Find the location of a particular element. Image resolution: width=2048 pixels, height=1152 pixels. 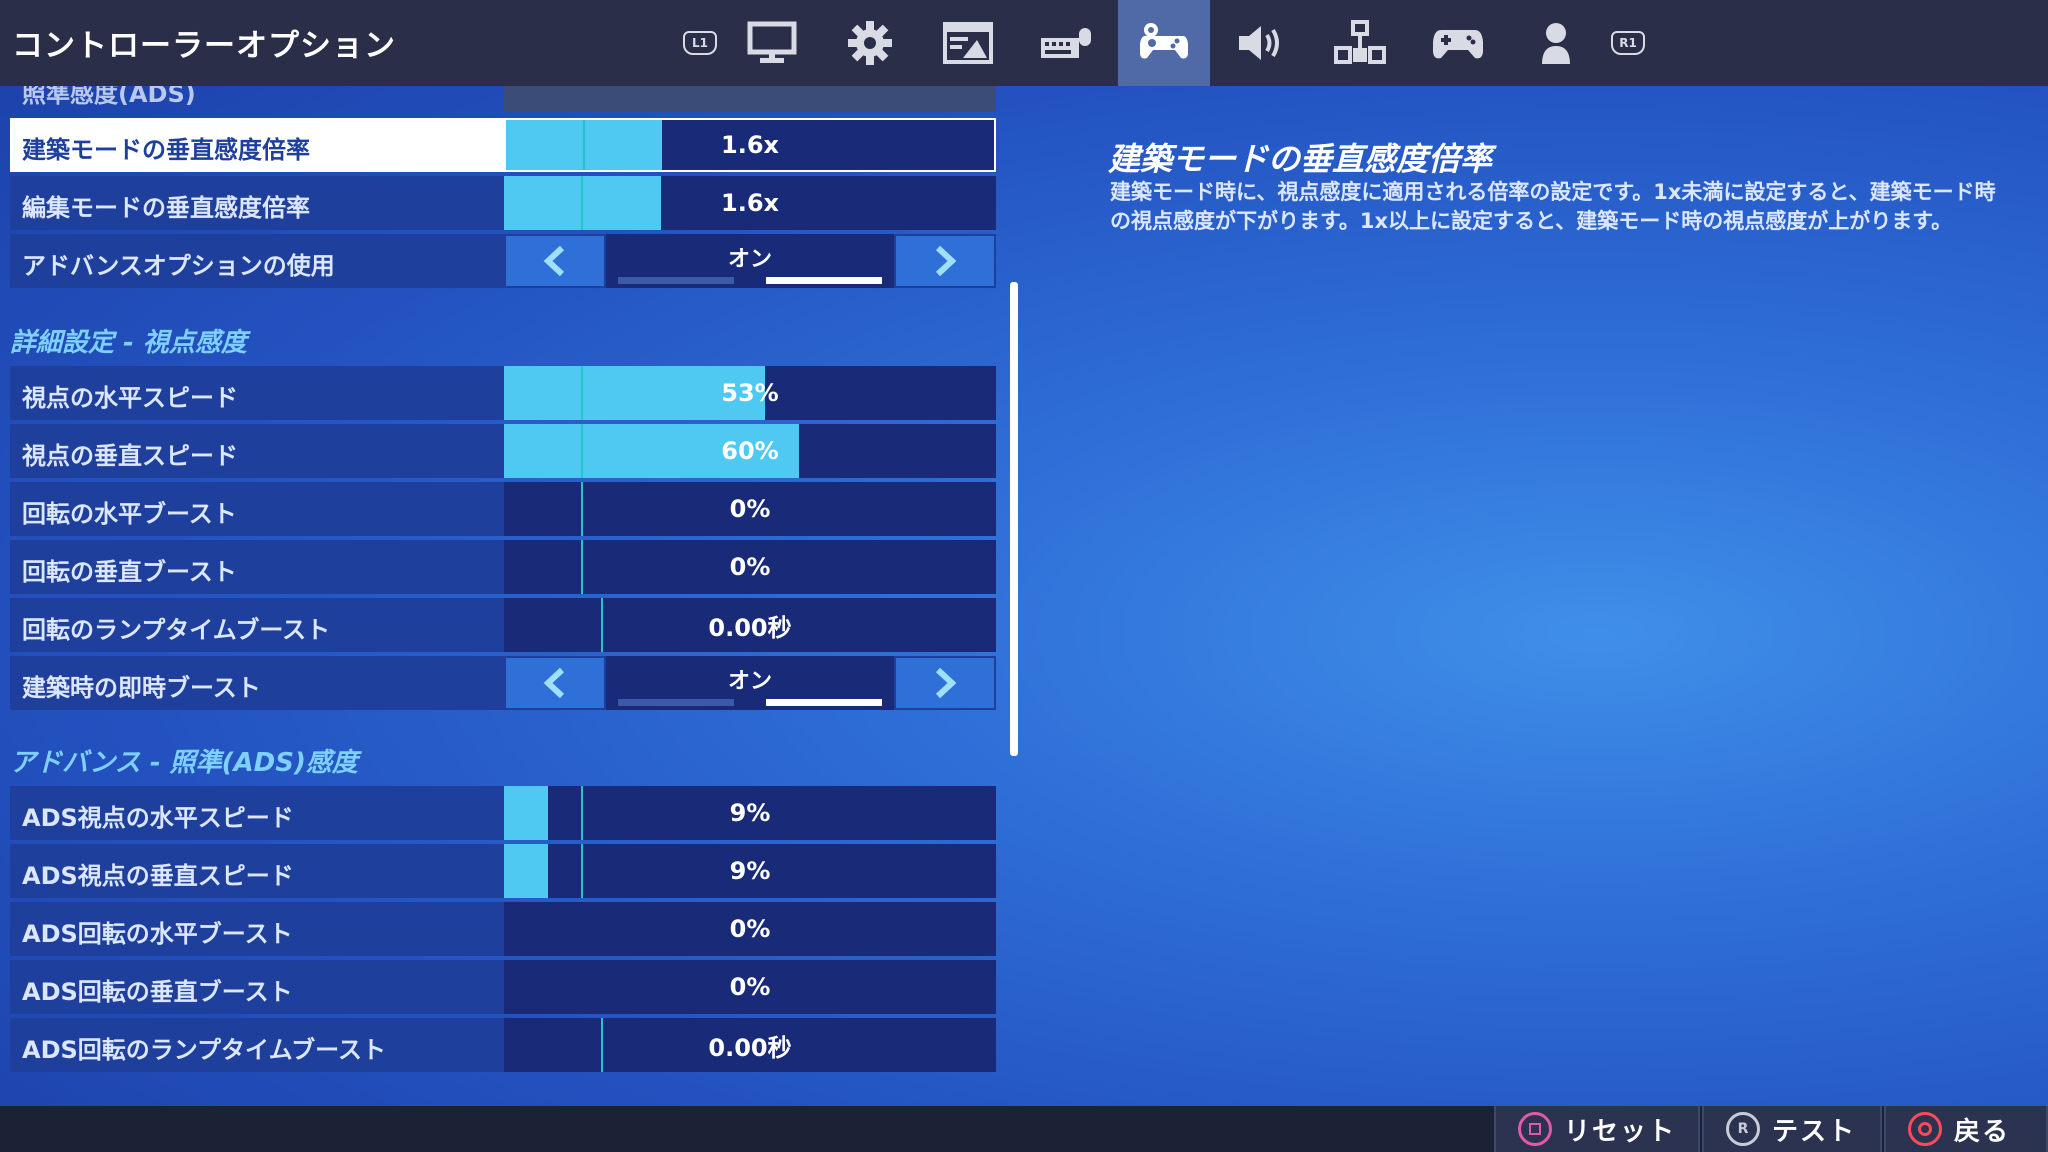

settings-row-ads-vertical-speed: ADS視点の垂直スピード 9% is located at coordinates (503, 871).